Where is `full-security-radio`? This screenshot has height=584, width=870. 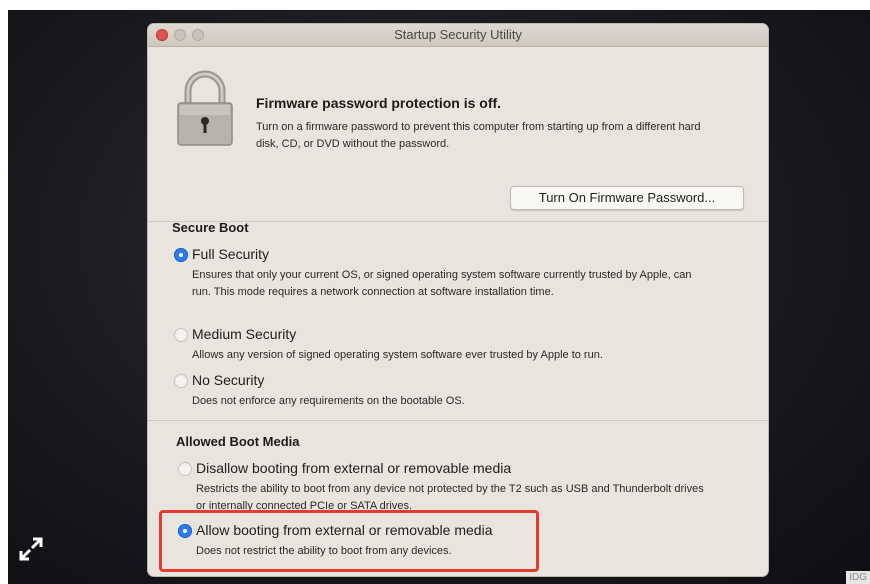
full-security-radio is located at coordinates (181, 255).